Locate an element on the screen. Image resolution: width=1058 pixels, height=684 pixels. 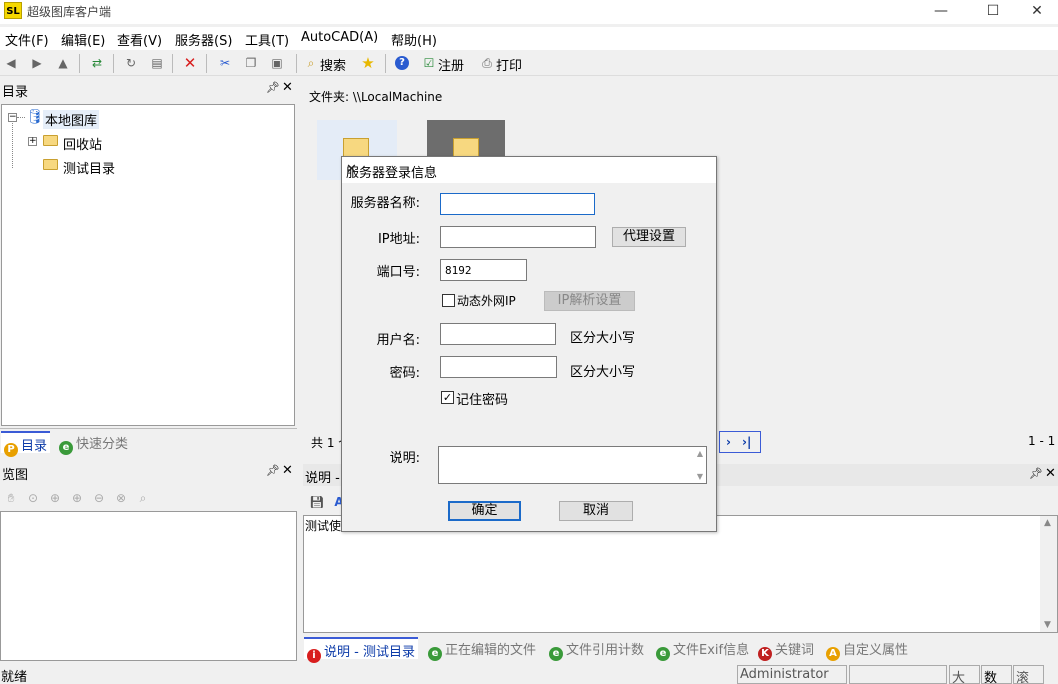
username-case-note: 区分大小写 is located at coordinates (603, 338).